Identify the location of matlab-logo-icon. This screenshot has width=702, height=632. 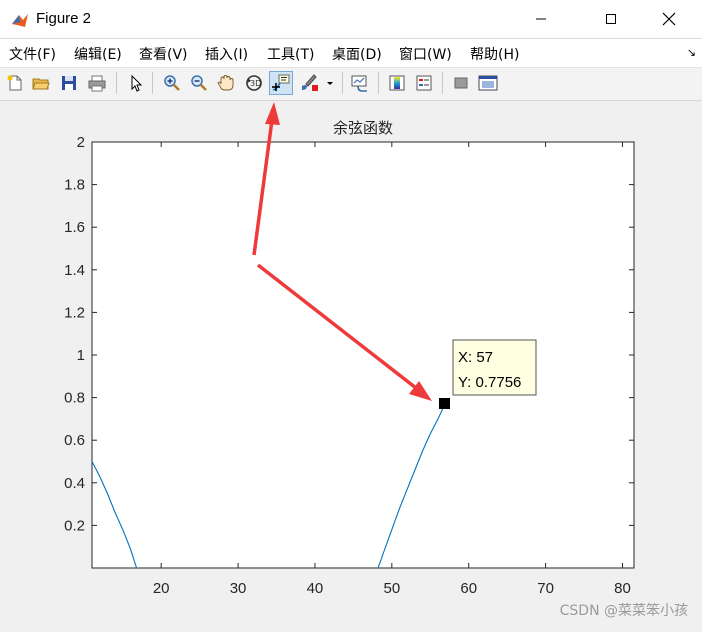
(20, 20).